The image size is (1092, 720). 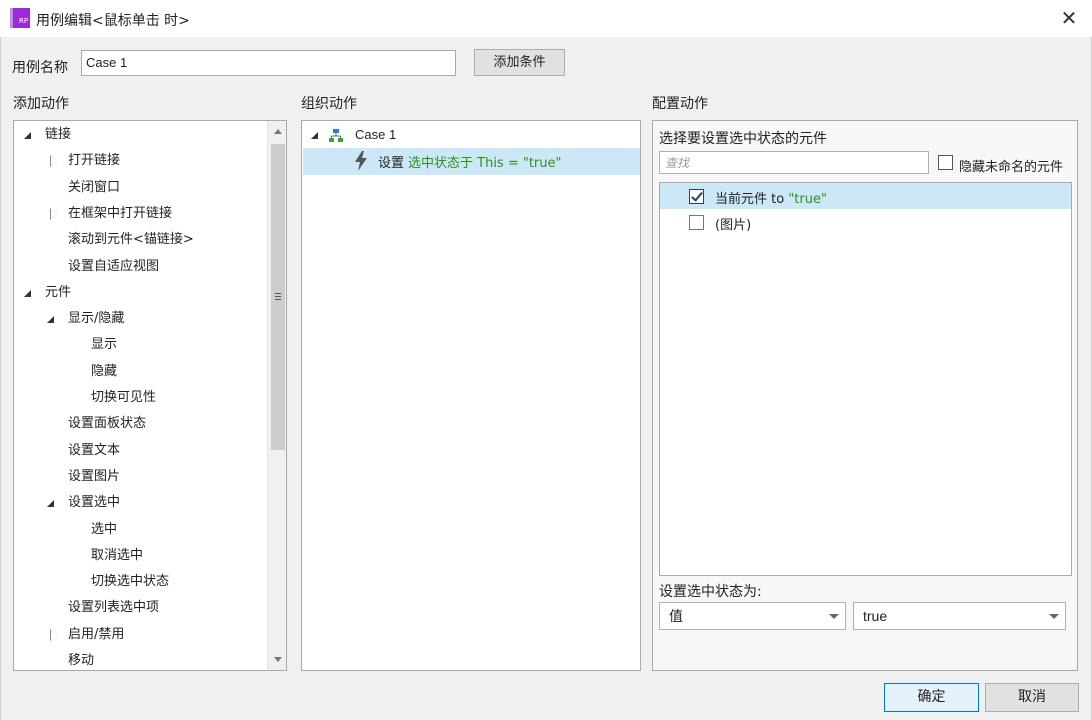 I want to click on state-select: true, so click(x=959, y=616).